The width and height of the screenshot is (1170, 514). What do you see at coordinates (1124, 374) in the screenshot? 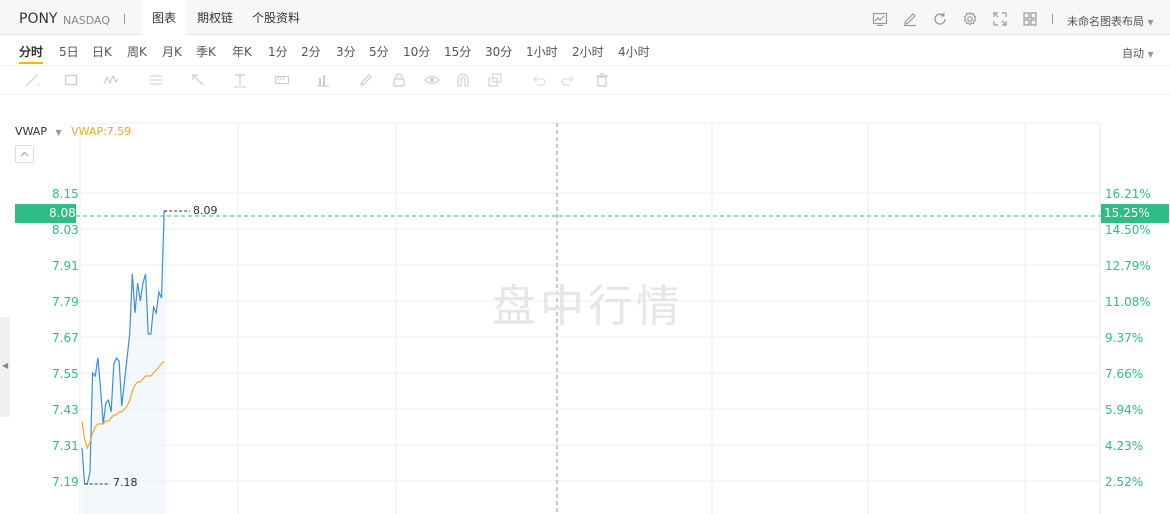
I see `percent-tick: 7.66%` at bounding box center [1124, 374].